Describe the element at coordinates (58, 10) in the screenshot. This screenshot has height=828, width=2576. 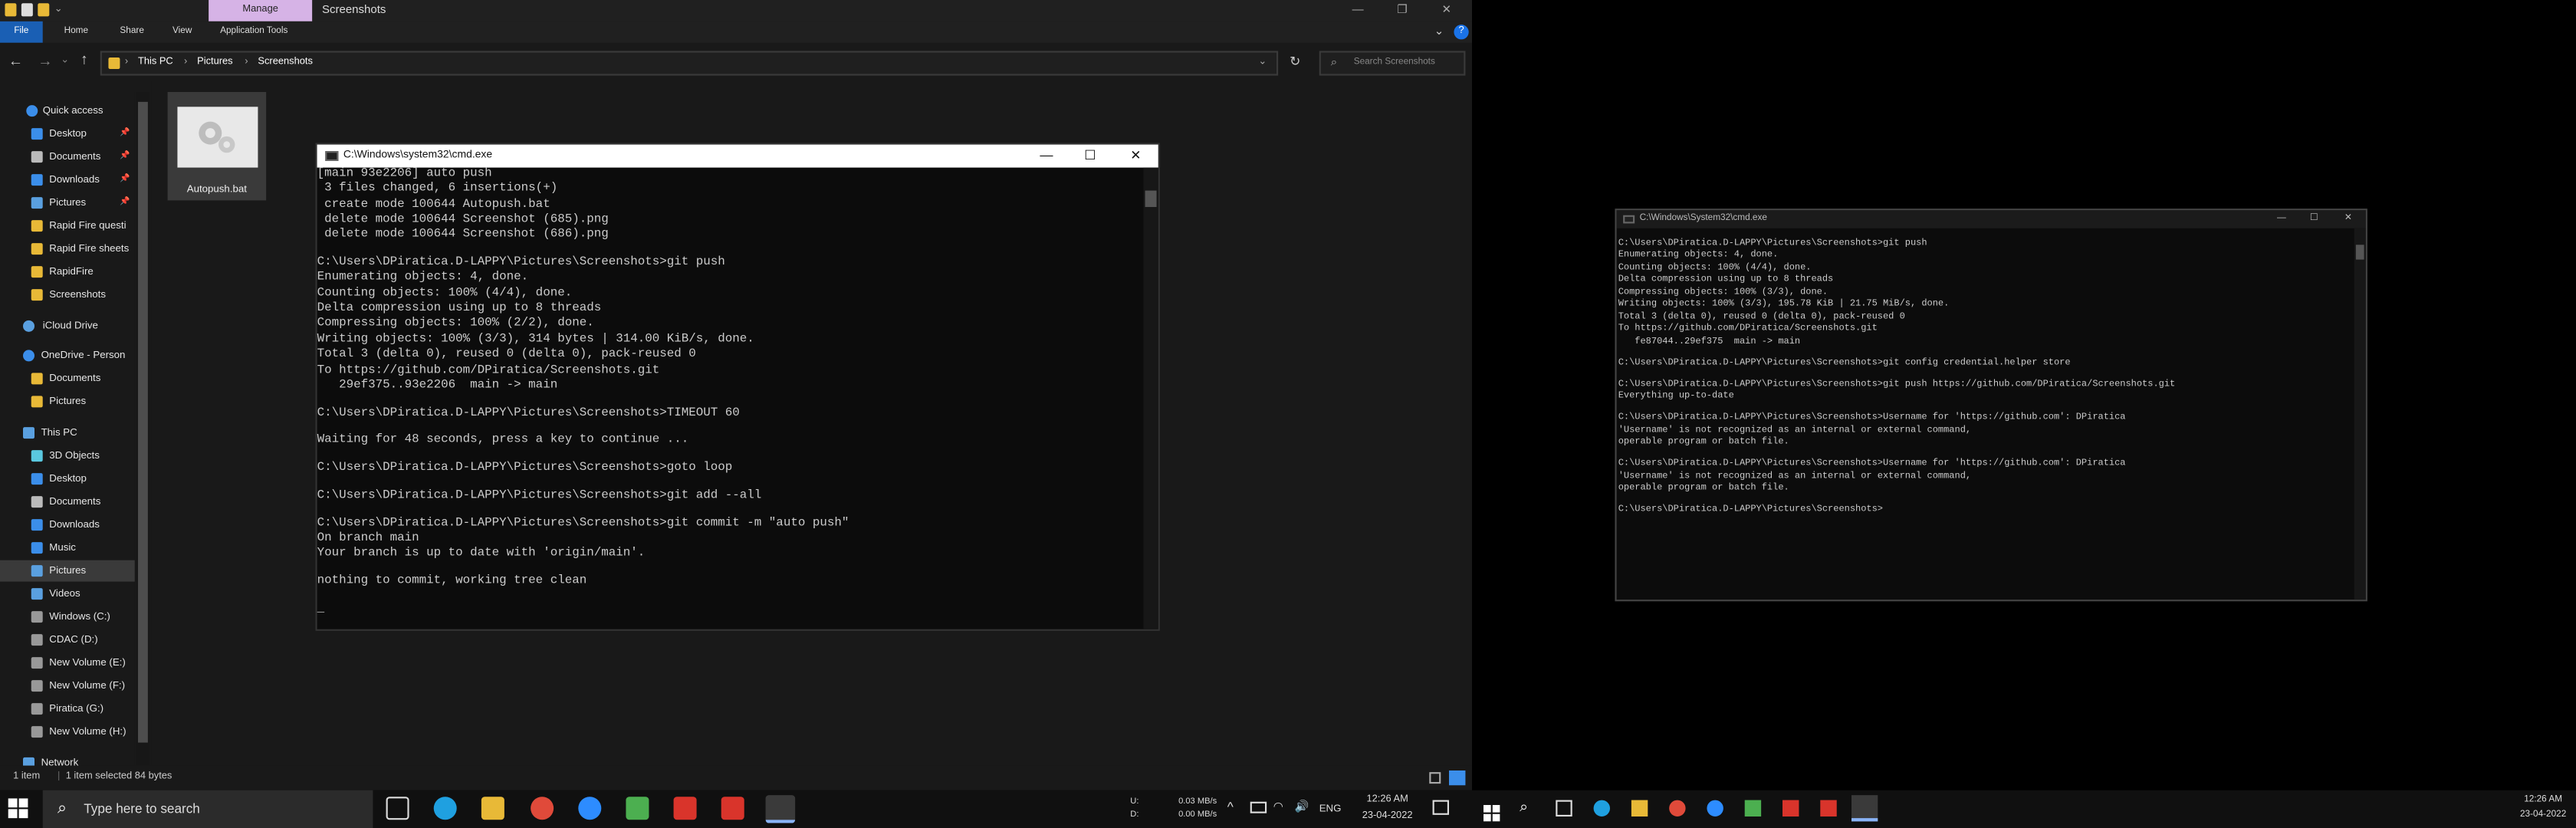
I see `customize-qat-icon: ⌄` at that location.